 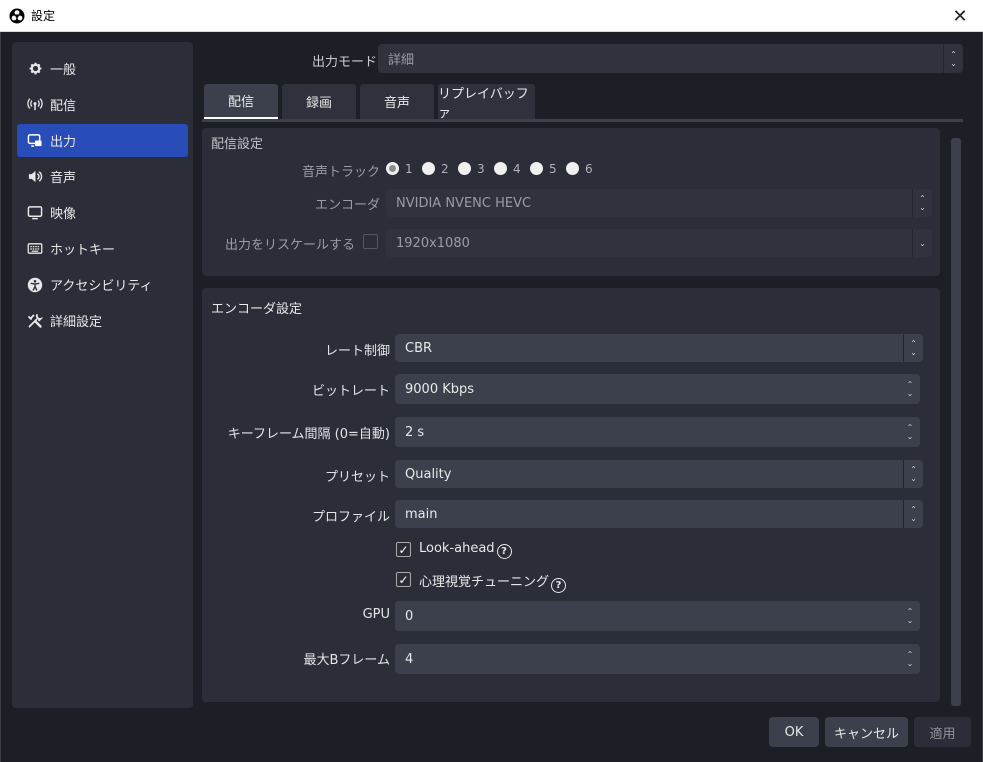 I want to click on rate-control-value: CBR, so click(x=419, y=348).